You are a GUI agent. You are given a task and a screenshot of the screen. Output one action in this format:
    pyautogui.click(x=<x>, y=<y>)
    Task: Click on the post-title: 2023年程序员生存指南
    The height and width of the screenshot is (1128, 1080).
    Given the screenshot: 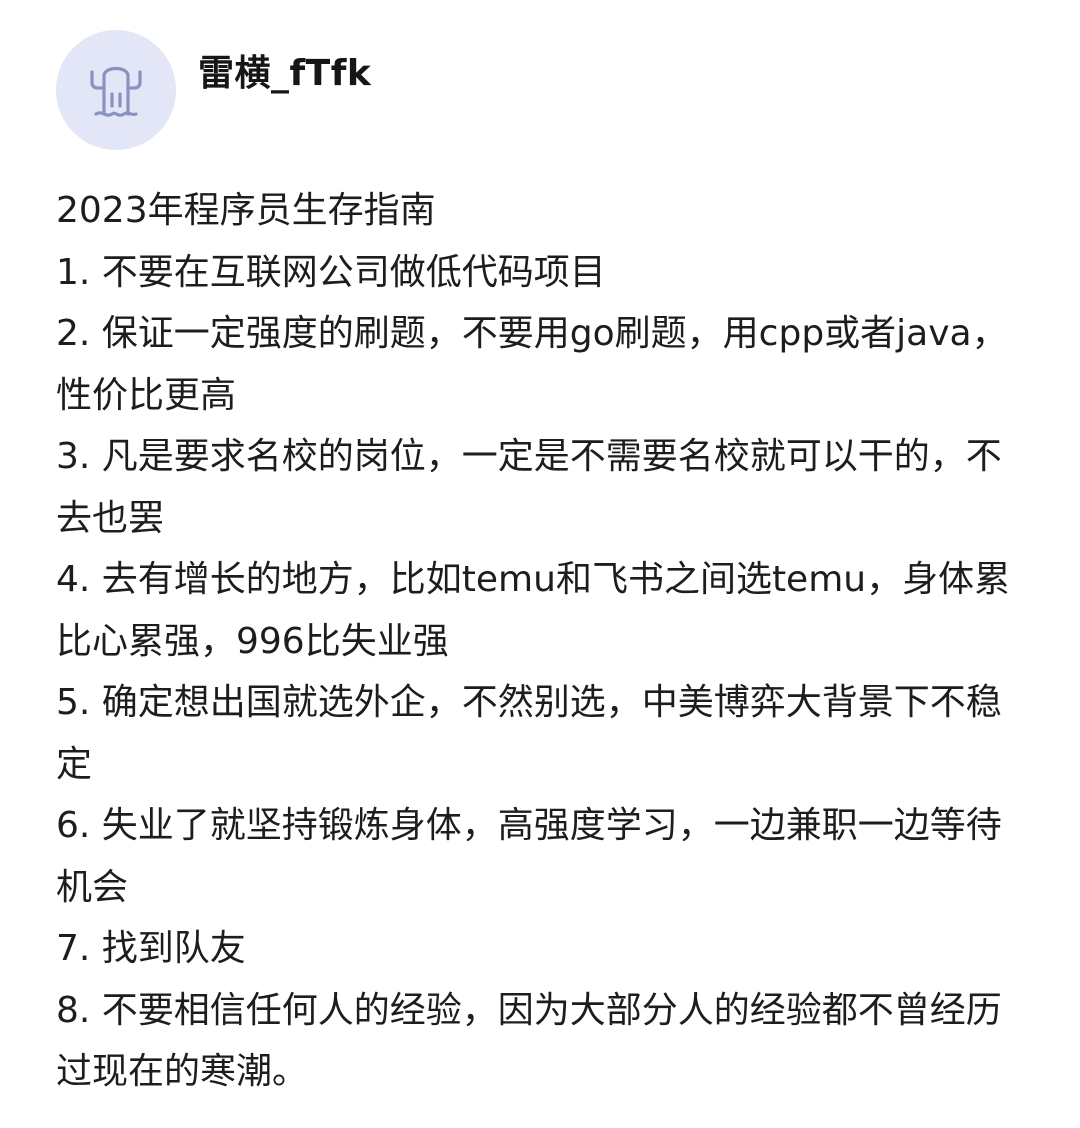 What is the action you would take?
    pyautogui.click(x=246, y=210)
    